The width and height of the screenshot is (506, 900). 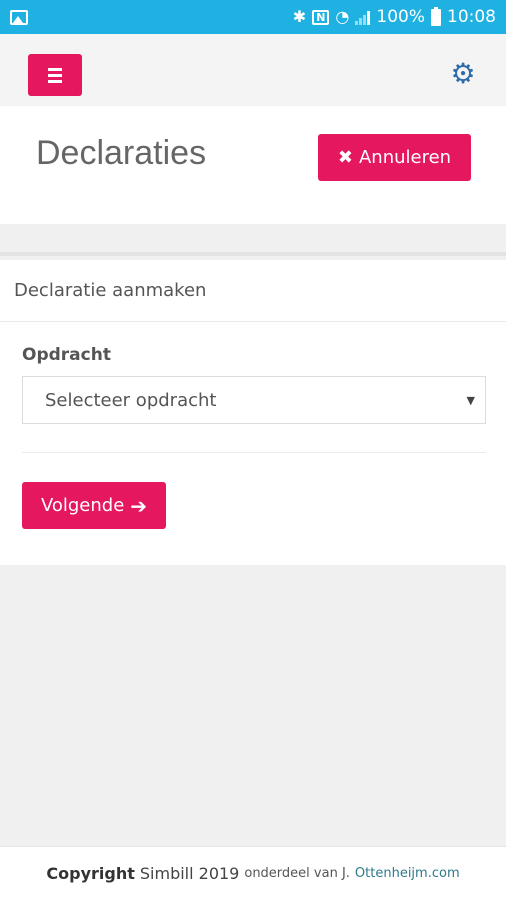 What do you see at coordinates (470, 400) in the screenshot?
I see `caret-down-icon: ▼` at bounding box center [470, 400].